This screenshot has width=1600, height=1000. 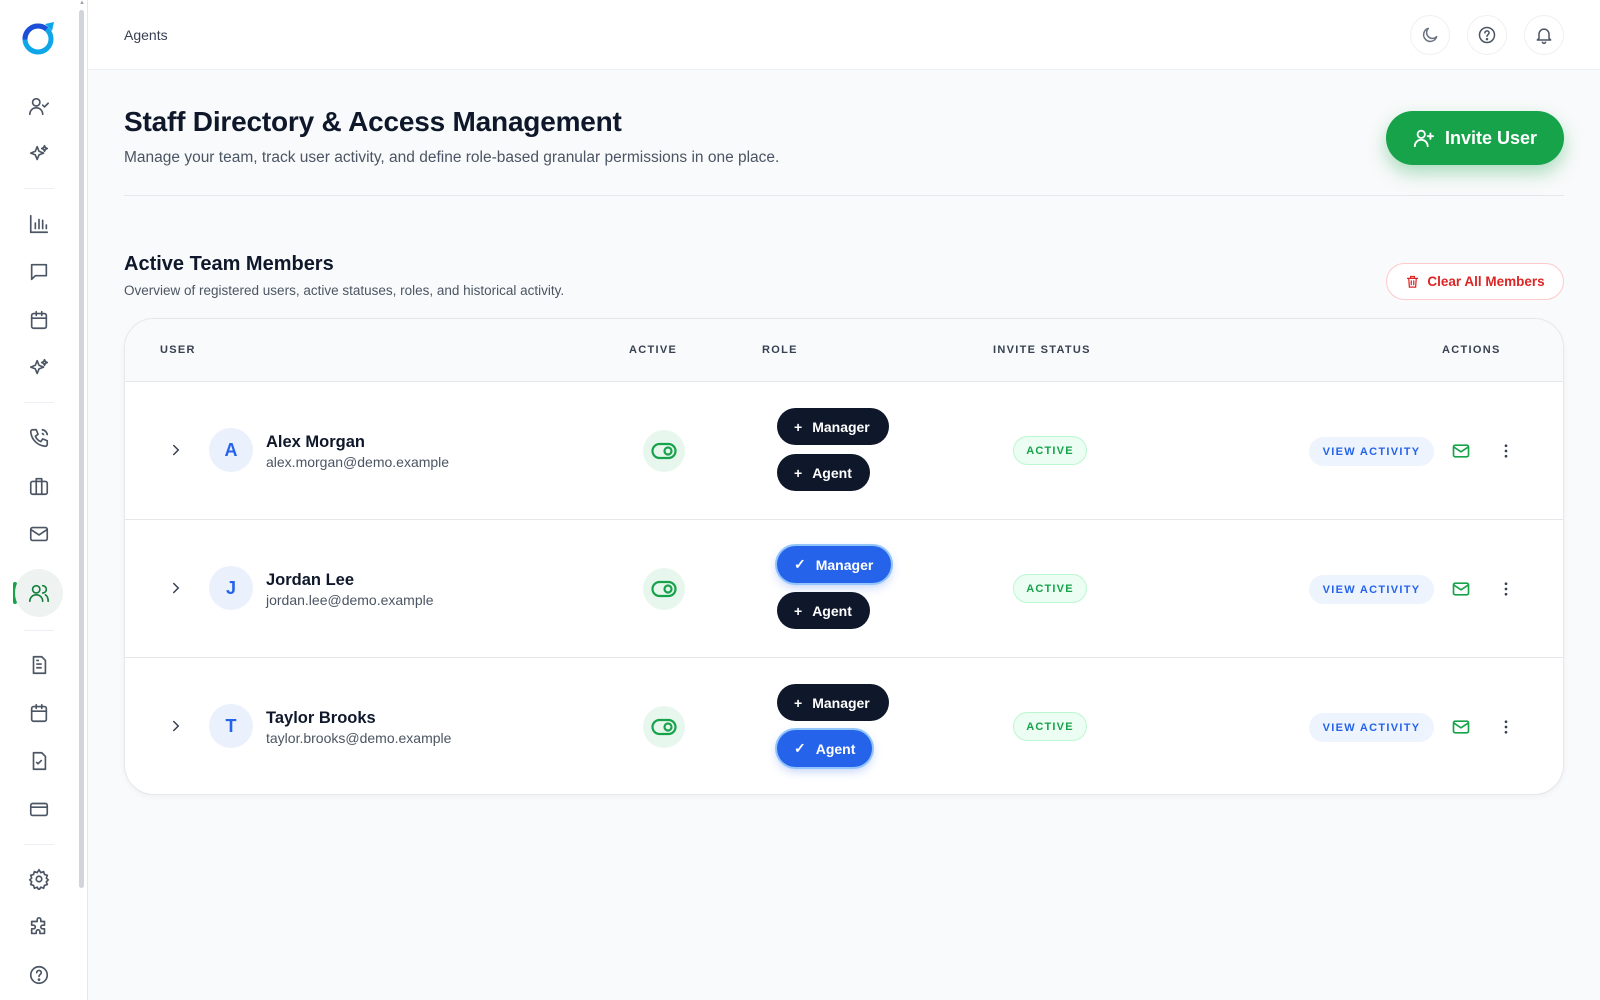 What do you see at coordinates (39, 272) in the screenshot?
I see `sidebar-item-messages` at bounding box center [39, 272].